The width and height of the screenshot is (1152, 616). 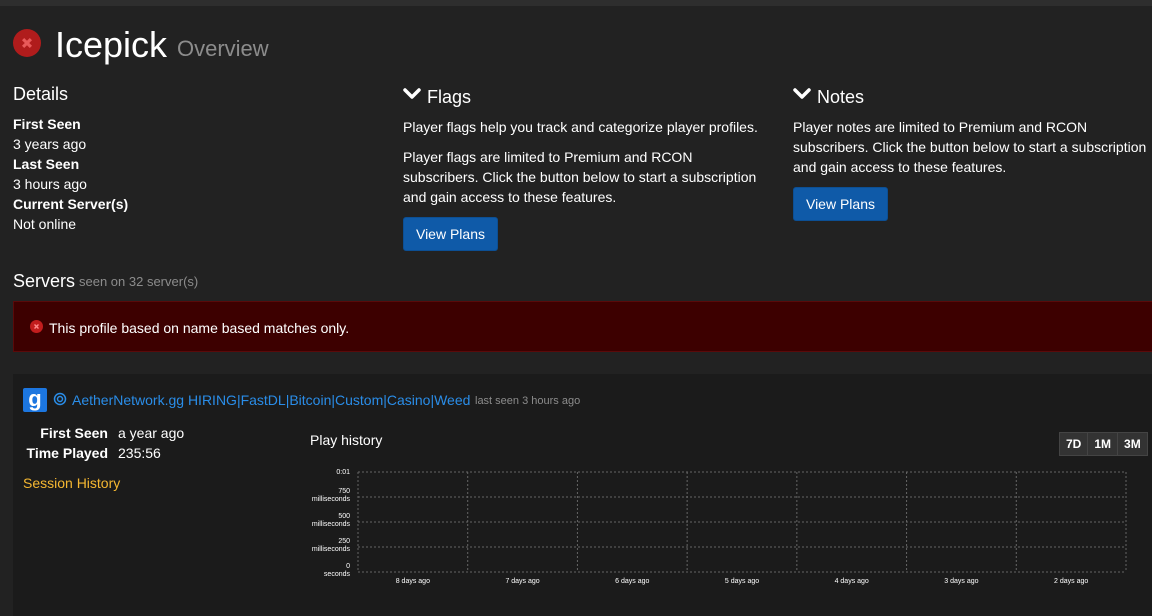 I want to click on y-tick-unit: seconds, so click(x=337, y=574).